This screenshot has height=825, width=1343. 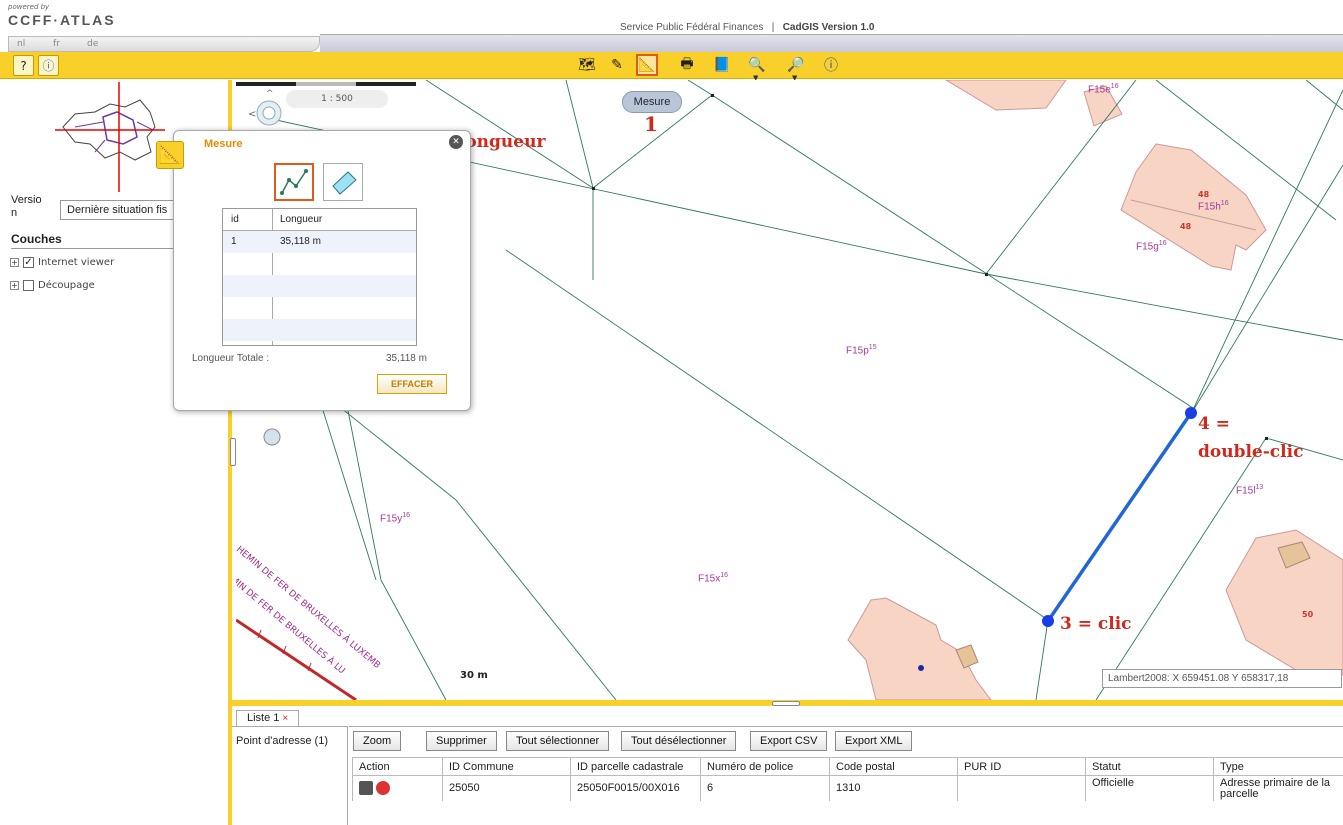 I want to click on bottom-panel-splitter, so click(x=786, y=703).